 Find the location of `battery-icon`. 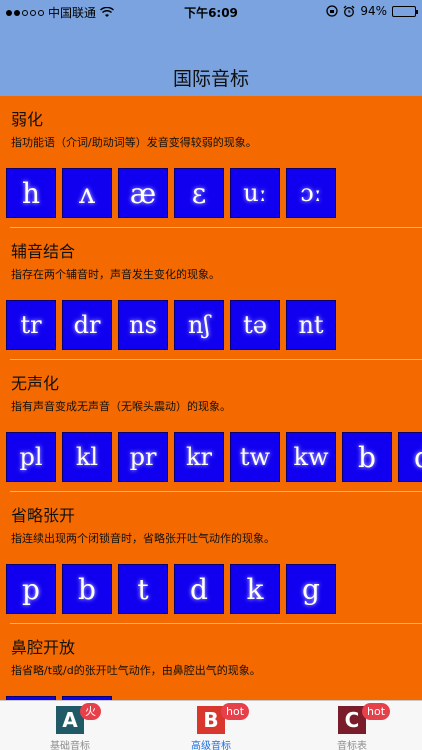

battery-icon is located at coordinates (405, 11).